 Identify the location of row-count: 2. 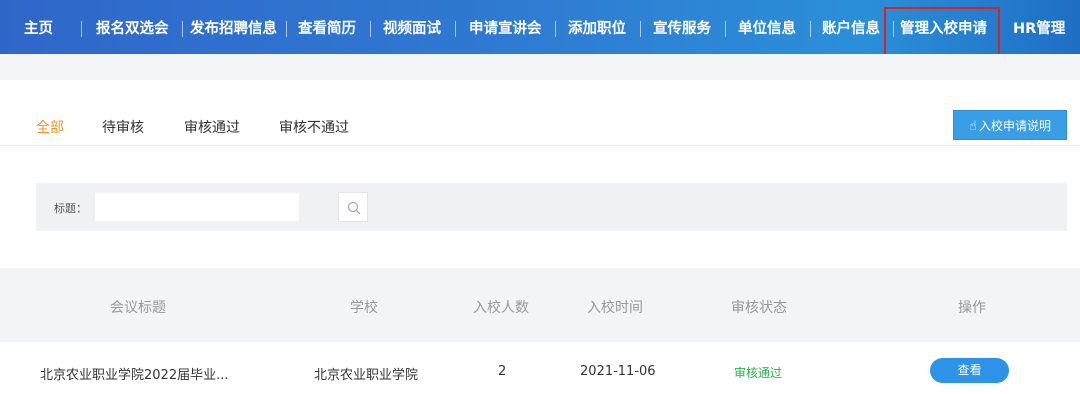
(502, 371).